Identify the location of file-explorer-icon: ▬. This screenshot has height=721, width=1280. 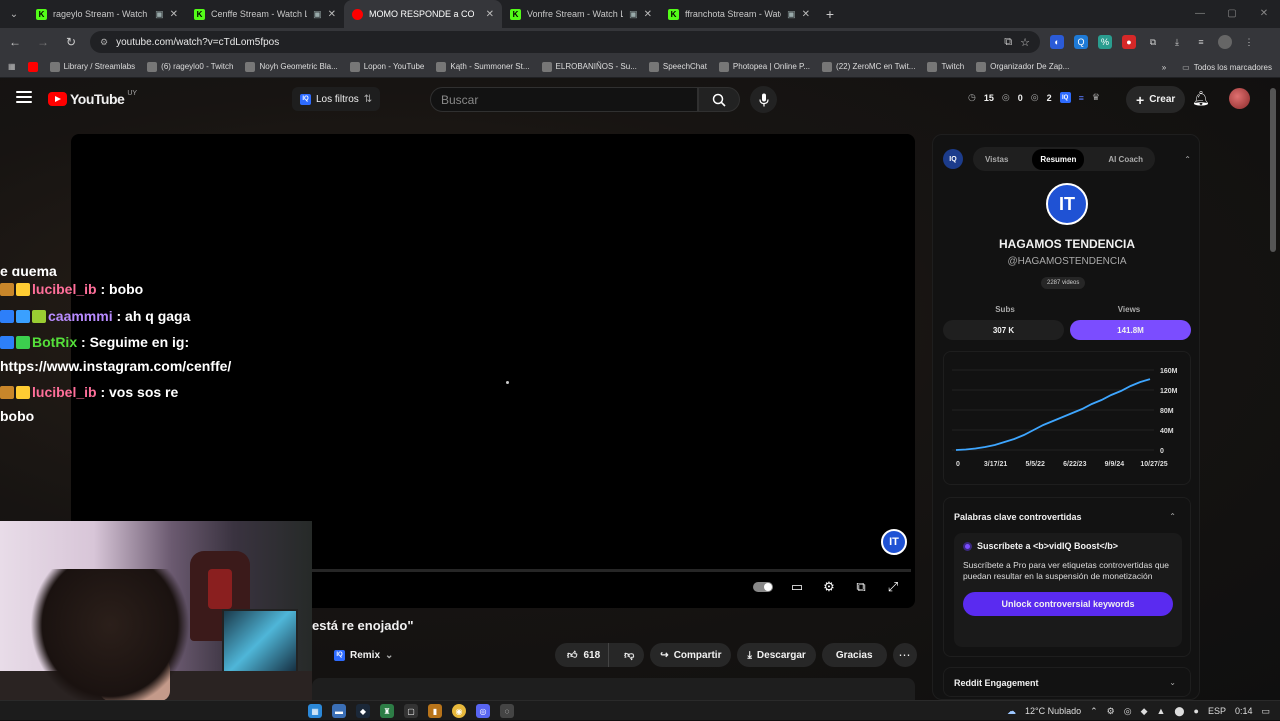
(339, 711).